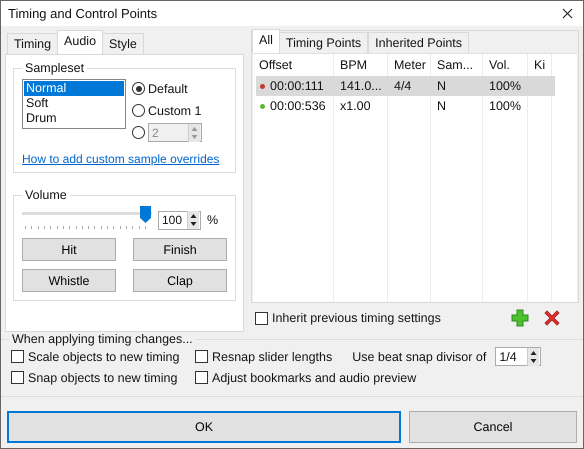 The height and width of the screenshot is (449, 584). Describe the element at coordinates (419, 42) in the screenshot. I see `tab: Inherited Points` at that location.